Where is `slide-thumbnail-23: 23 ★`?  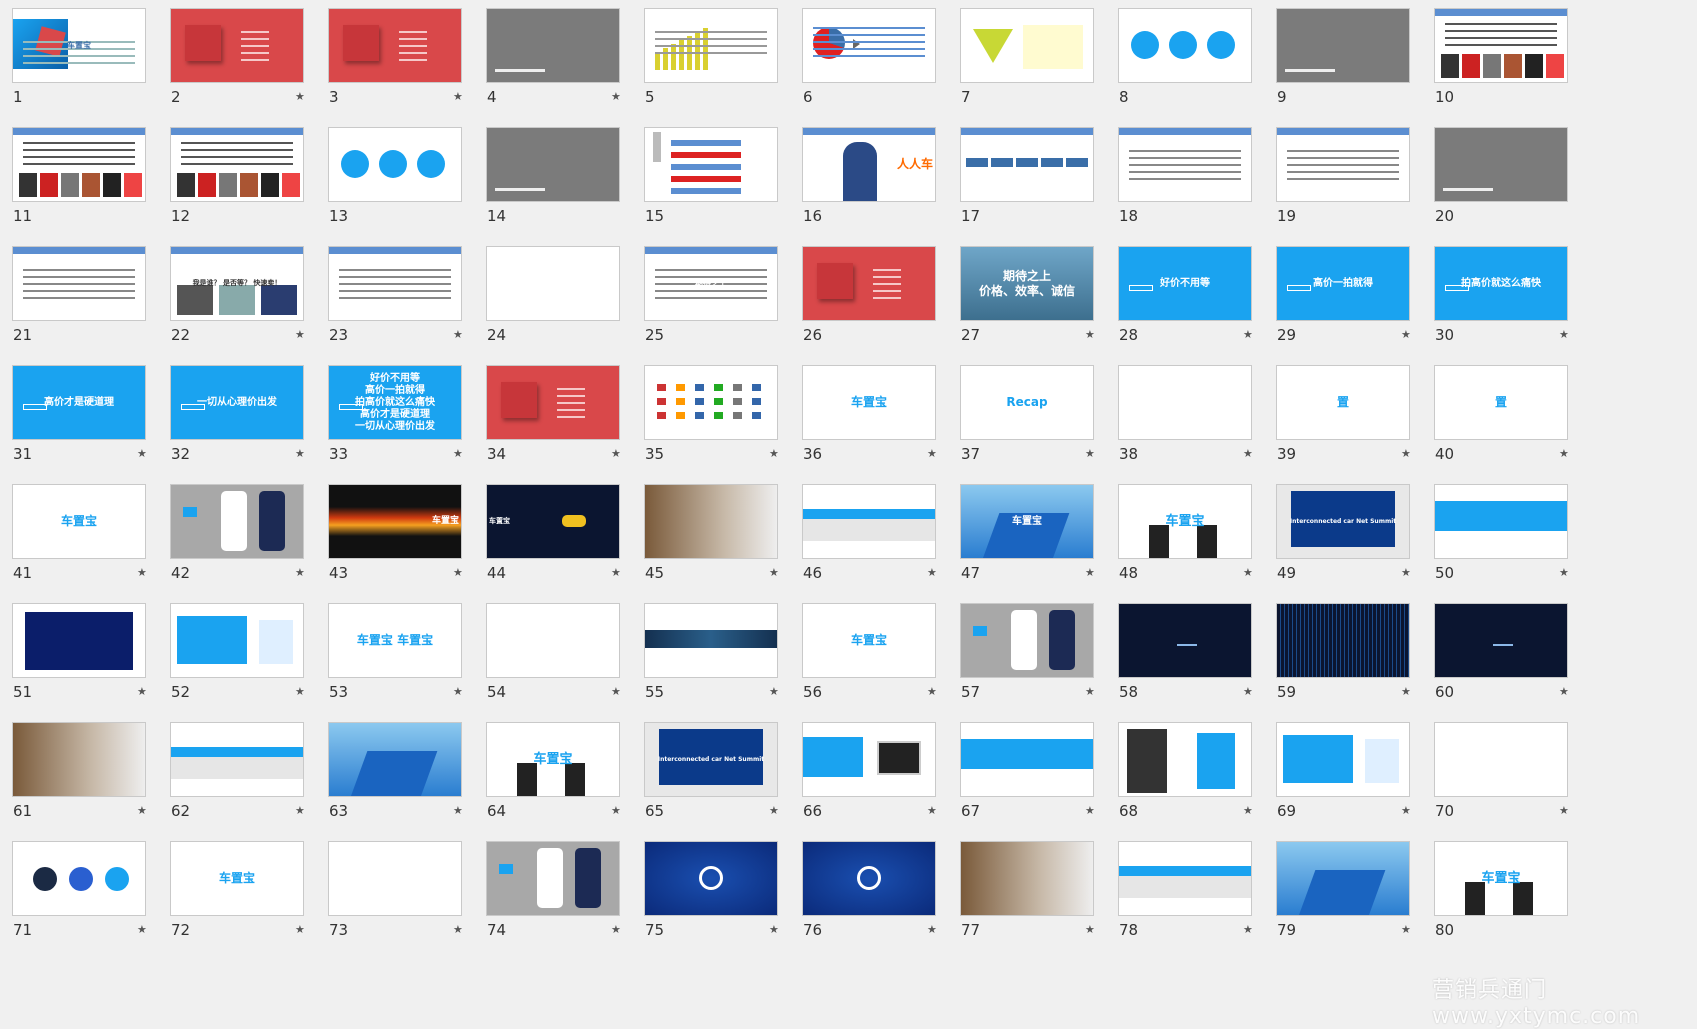 slide-thumbnail-23: 23 ★ is located at coordinates (396, 300).